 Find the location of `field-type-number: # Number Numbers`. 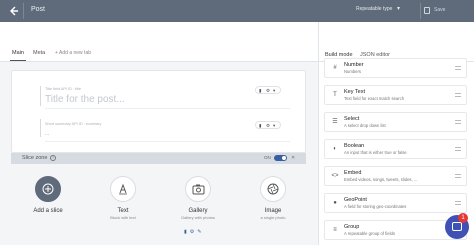

field-type-number: # Number Numbers is located at coordinates (395, 68).